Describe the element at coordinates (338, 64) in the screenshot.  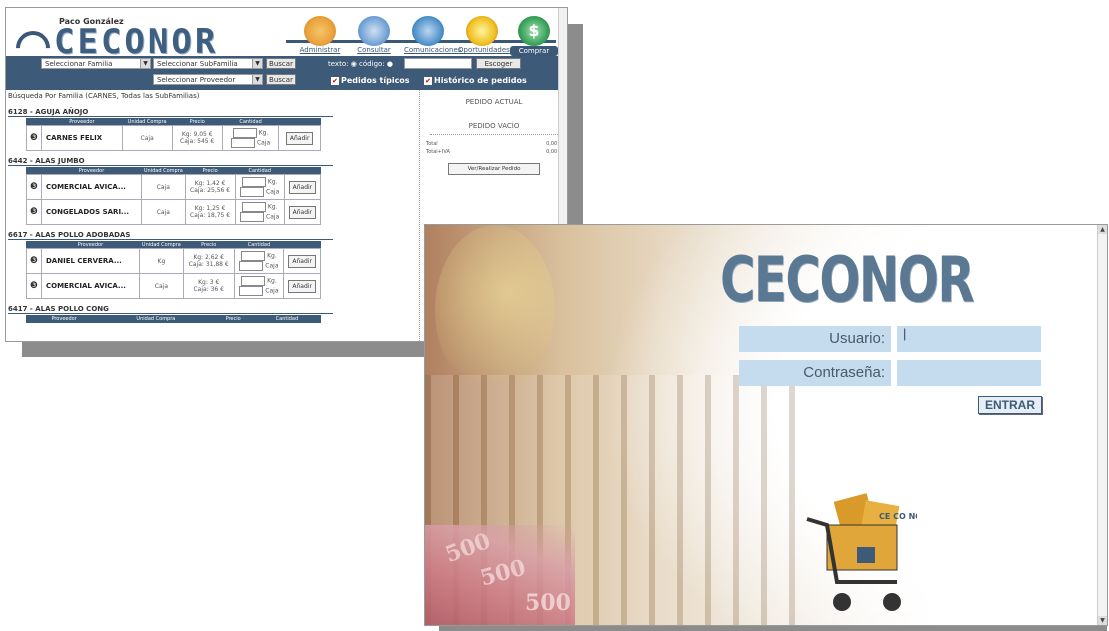
I see `texto-label-text: texto:` at that location.